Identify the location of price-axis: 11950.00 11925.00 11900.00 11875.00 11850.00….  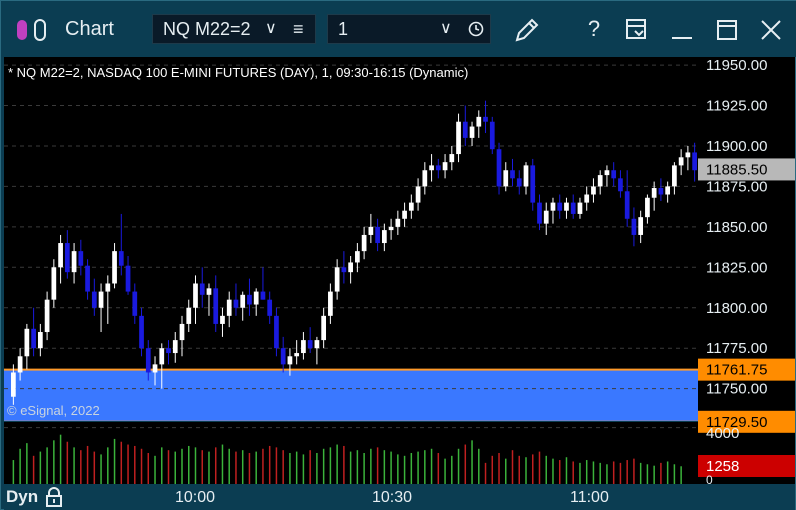
(746, 270).